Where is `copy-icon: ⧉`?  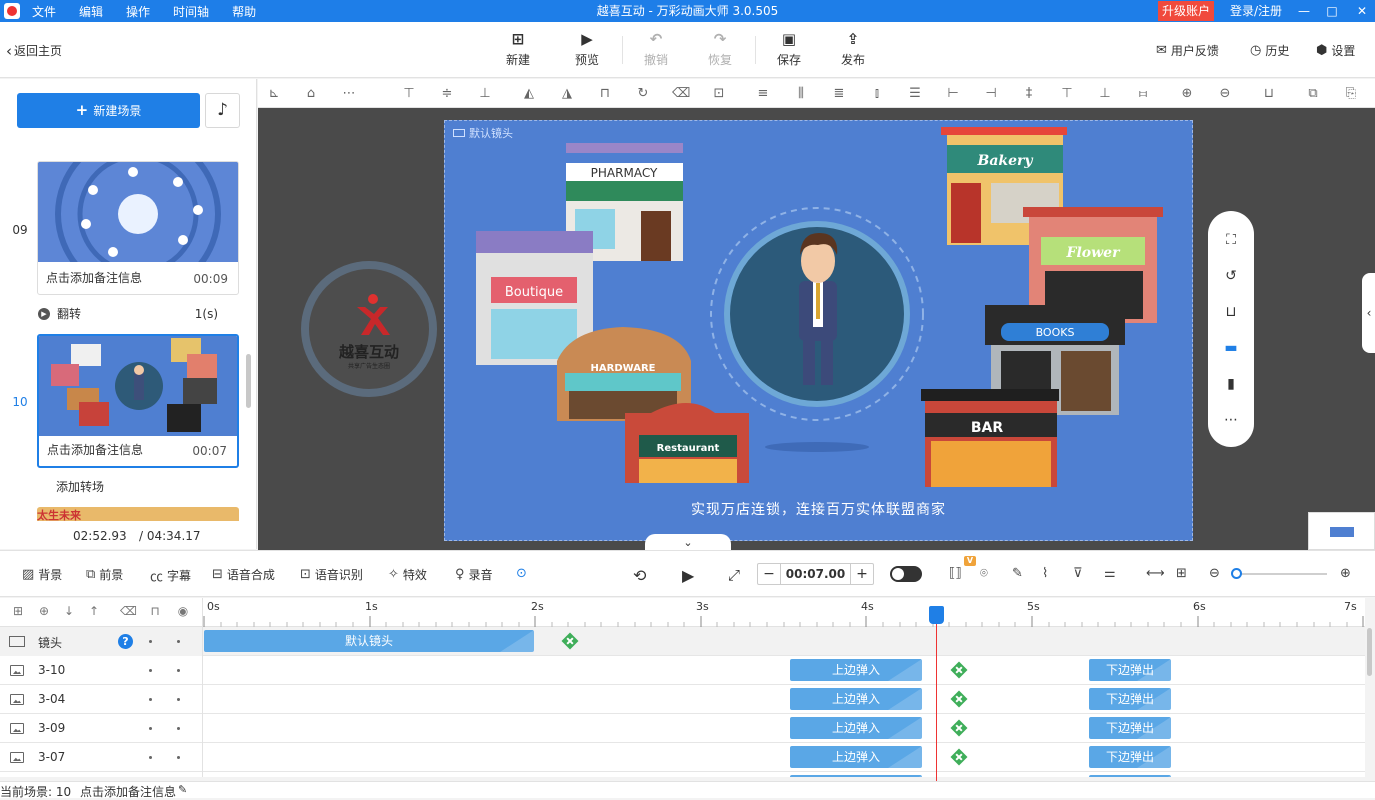 copy-icon: ⧉ is located at coordinates (1313, 94).